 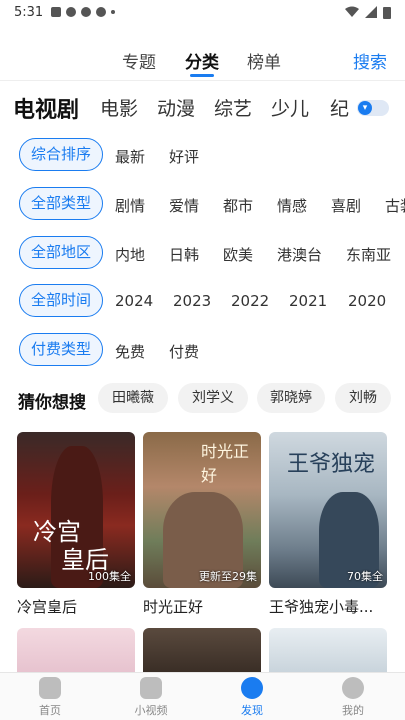 What do you see at coordinates (363, 398) in the screenshot?
I see `search-chip: 刘畅` at bounding box center [363, 398].